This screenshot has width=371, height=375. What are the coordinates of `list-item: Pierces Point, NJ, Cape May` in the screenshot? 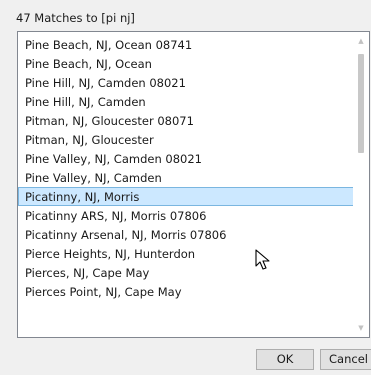 It's located at (186, 291).